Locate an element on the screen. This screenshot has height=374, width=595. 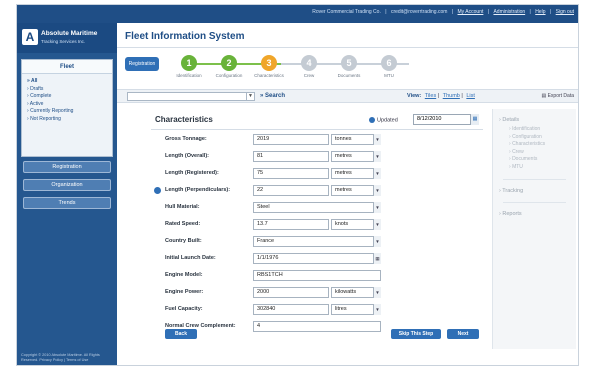
sign-out-link: Sign out is located at coordinates (565, 12).